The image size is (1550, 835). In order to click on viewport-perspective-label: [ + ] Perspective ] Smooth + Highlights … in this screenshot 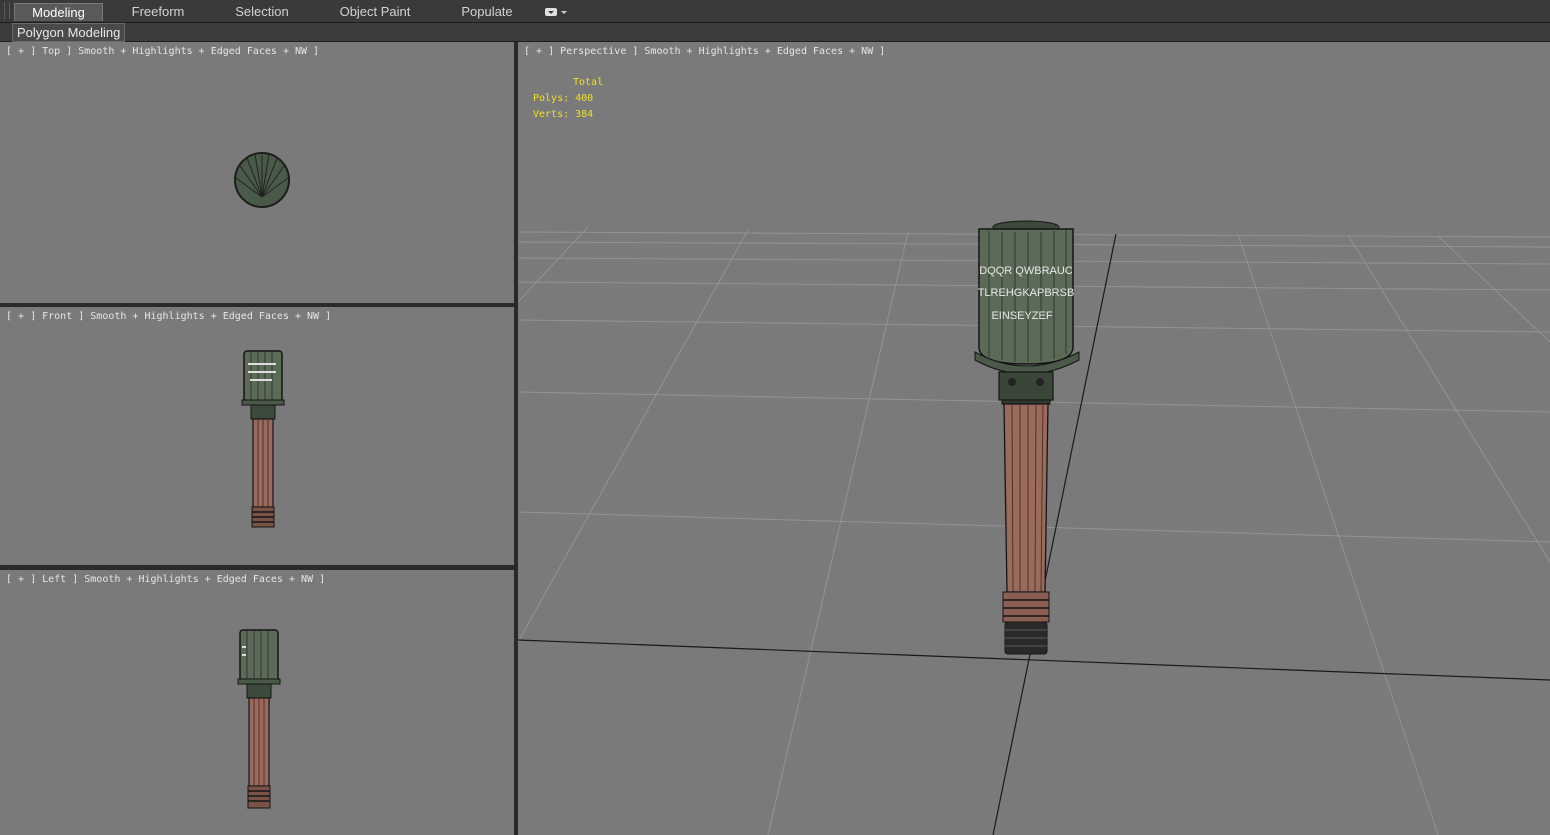, I will do `click(704, 51)`.